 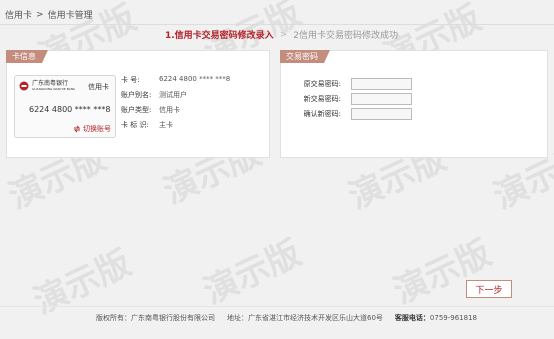 What do you see at coordinates (24, 85) in the screenshot?
I see `bank-logo-icon` at bounding box center [24, 85].